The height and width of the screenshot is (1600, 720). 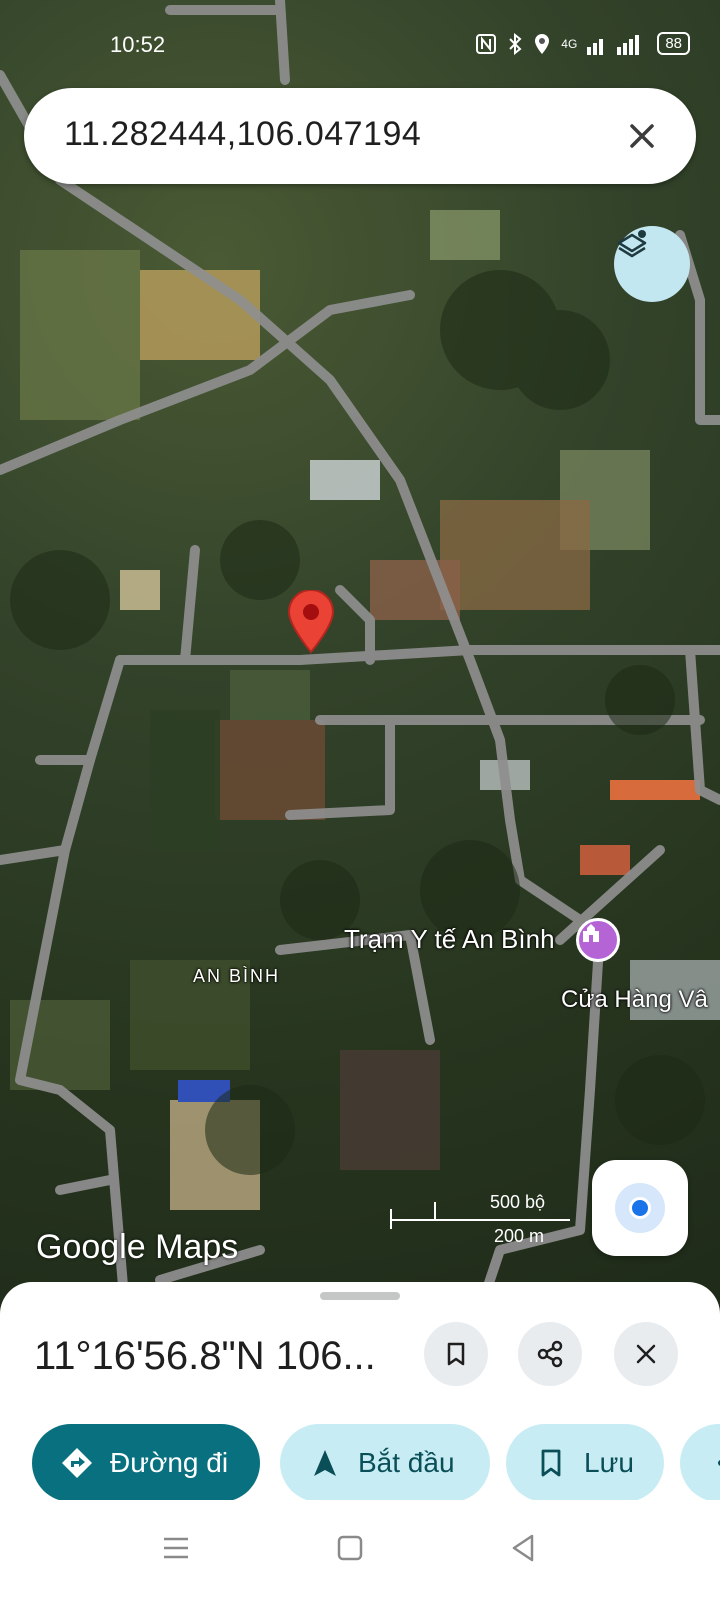 What do you see at coordinates (350, 1548) in the screenshot?
I see `home-icon` at bounding box center [350, 1548].